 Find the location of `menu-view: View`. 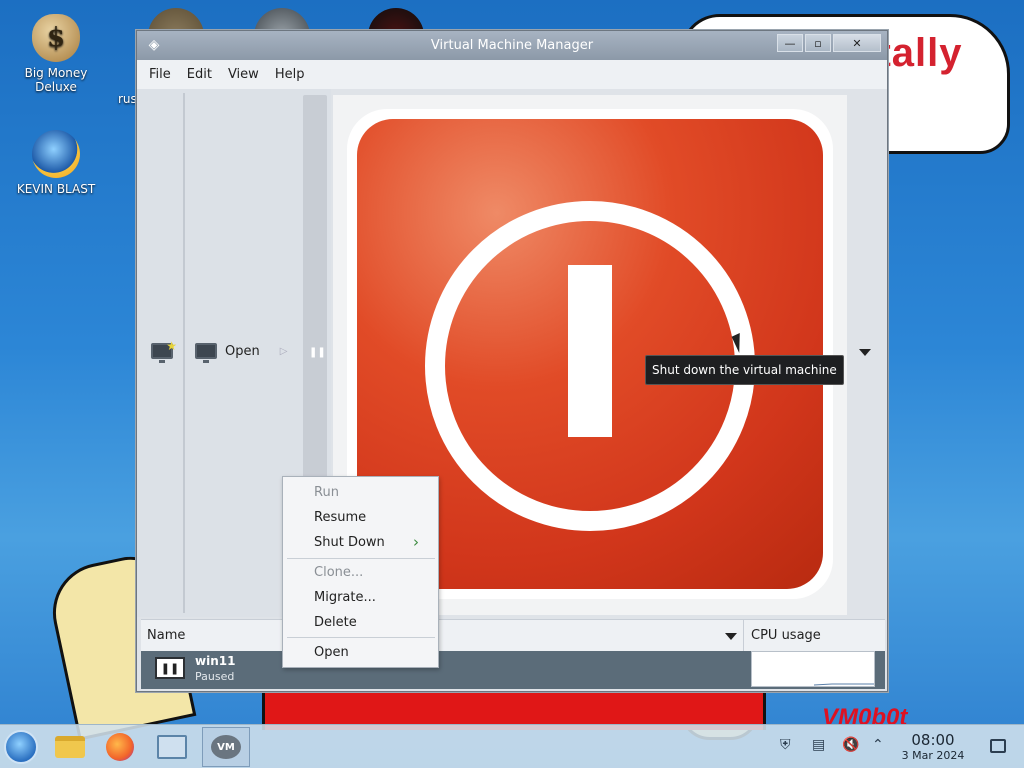

menu-view: View is located at coordinates (243, 74).